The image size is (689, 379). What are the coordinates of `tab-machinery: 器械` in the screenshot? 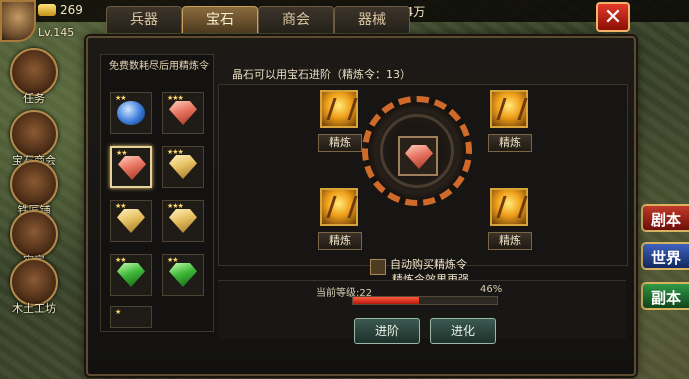 It's located at (372, 19).